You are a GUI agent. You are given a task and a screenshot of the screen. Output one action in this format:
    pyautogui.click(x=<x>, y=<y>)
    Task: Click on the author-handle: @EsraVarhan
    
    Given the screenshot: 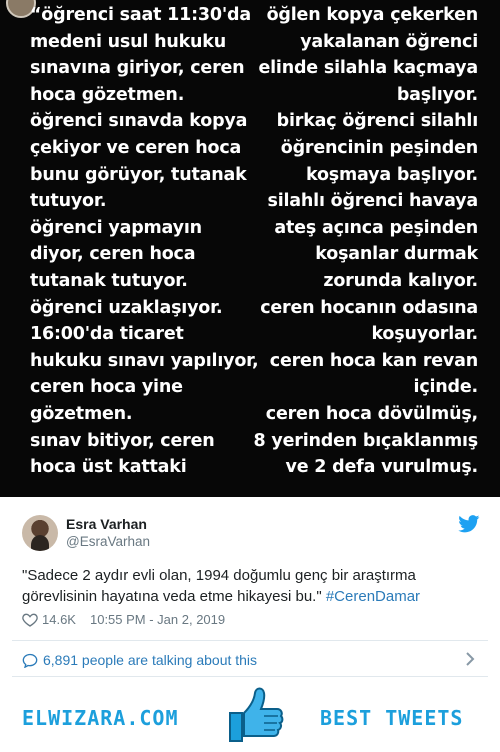 What is the action you would take?
    pyautogui.click(x=108, y=541)
    